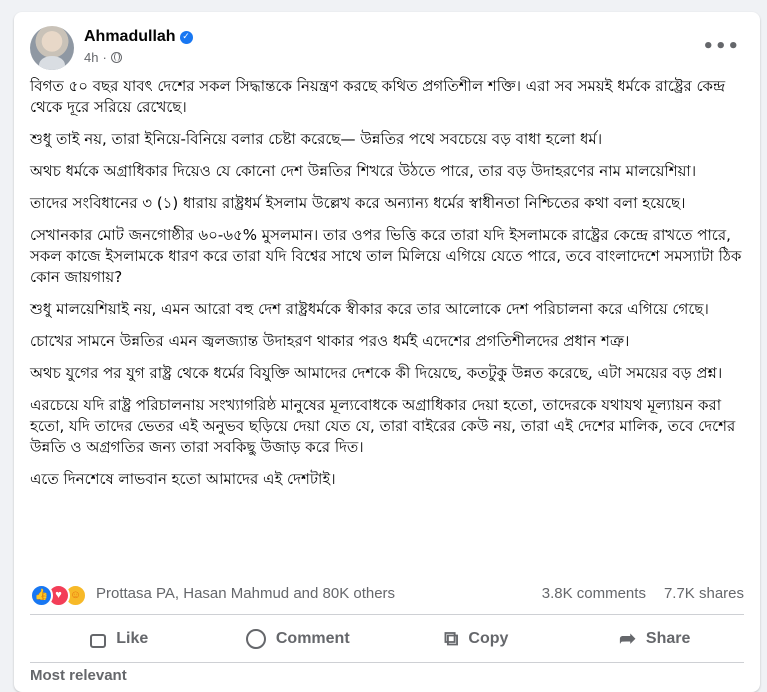  I want to click on comment-label: Comment, so click(312, 638).